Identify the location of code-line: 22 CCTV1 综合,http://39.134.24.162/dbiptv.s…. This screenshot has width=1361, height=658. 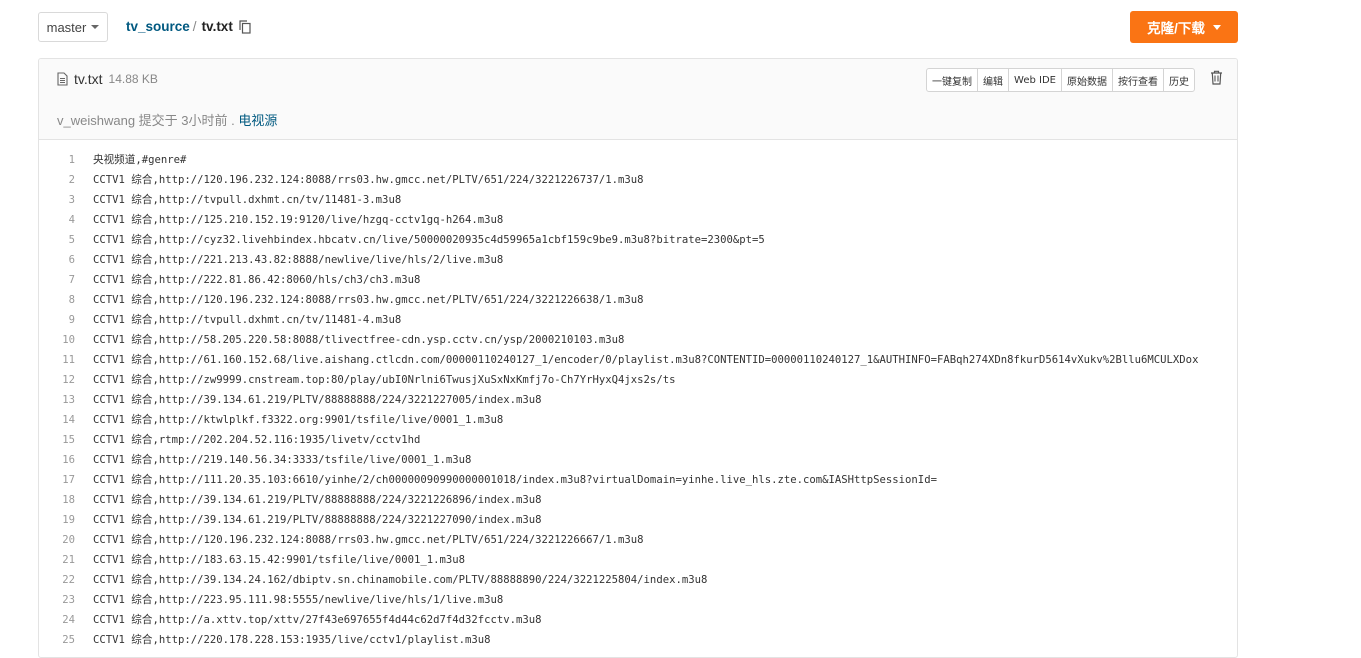
(638, 580).